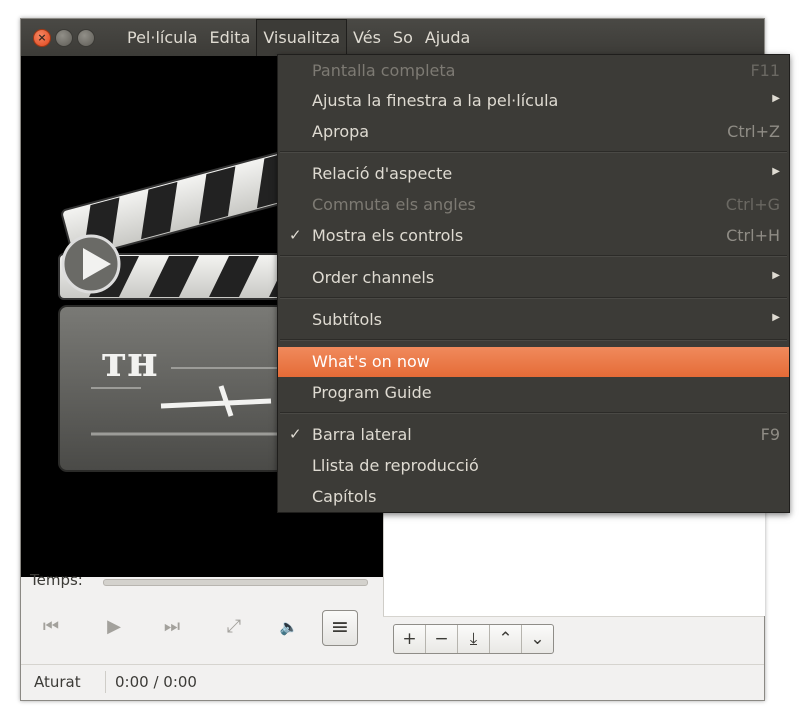 This screenshot has width=800, height=715. I want to click on menu-item-relacio-aspecte: Relació d'aspecte ▶, so click(533, 174).